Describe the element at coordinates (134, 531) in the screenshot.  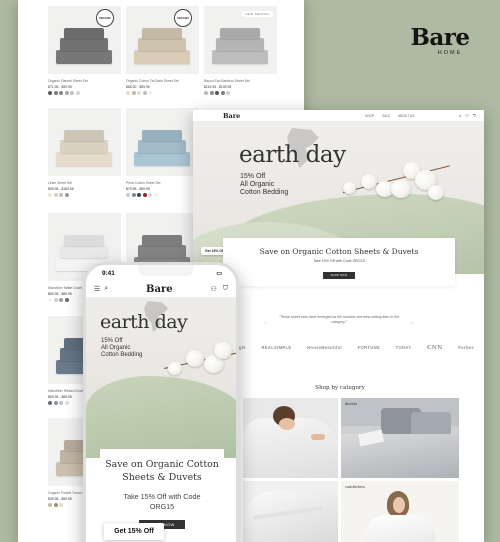
I see `get-offer-tab: Get 15% Off` at that location.